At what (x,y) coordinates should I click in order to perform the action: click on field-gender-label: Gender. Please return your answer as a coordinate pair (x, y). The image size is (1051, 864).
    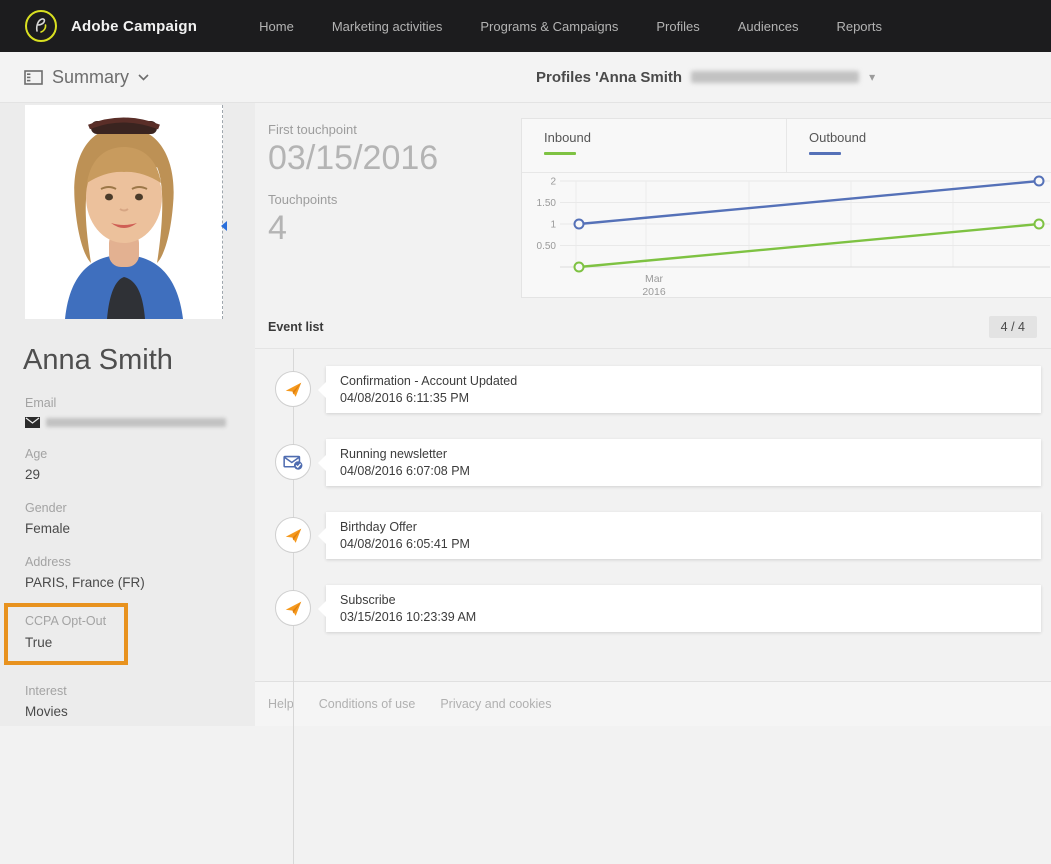
    Looking at the image, I should click on (46, 508).